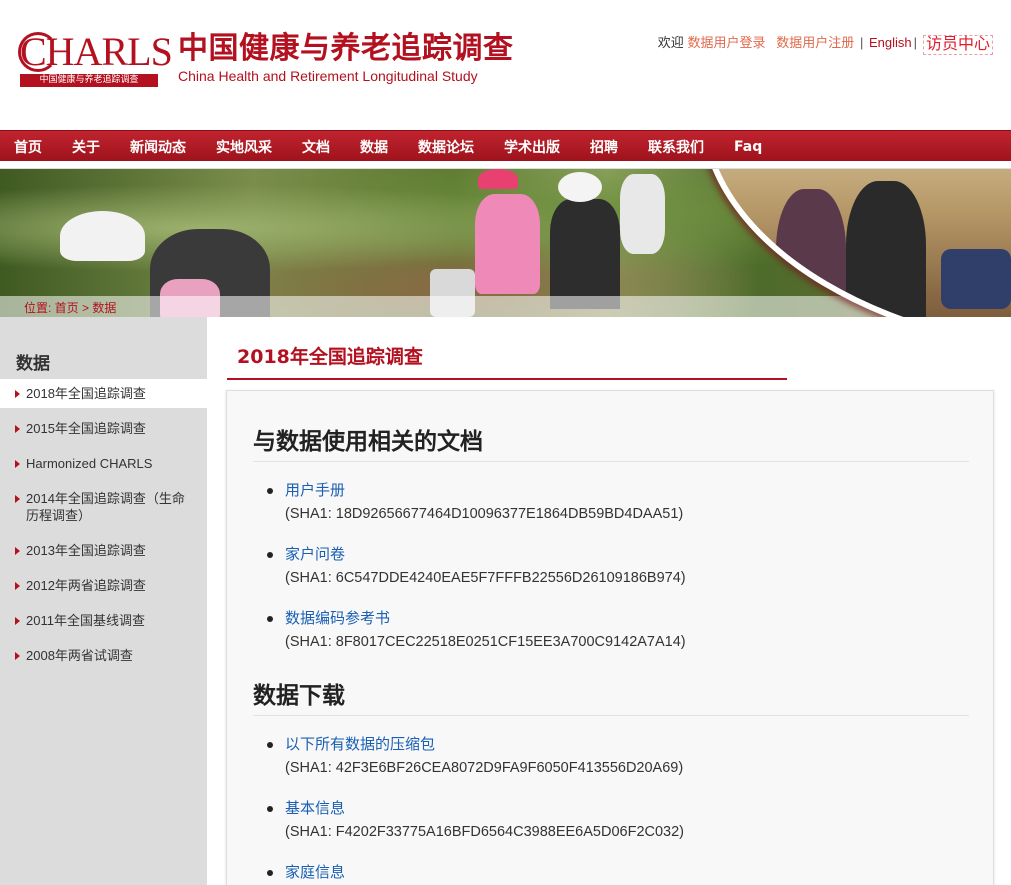 The height and width of the screenshot is (885, 1011). What do you see at coordinates (619, 491) in the screenshot?
I see `user-manual-link: 用户手册` at bounding box center [619, 491].